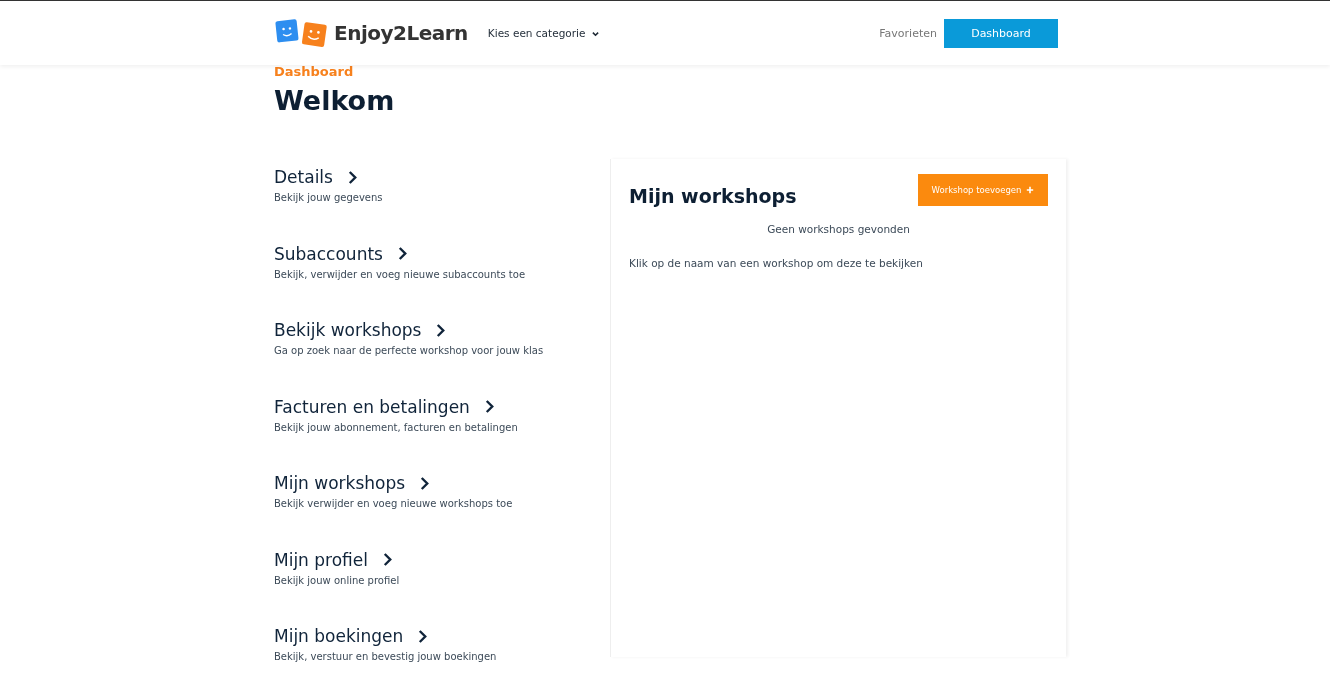 This screenshot has width=1330, height=676. Describe the element at coordinates (335, 100) in the screenshot. I see `page-title: Welkom` at that location.